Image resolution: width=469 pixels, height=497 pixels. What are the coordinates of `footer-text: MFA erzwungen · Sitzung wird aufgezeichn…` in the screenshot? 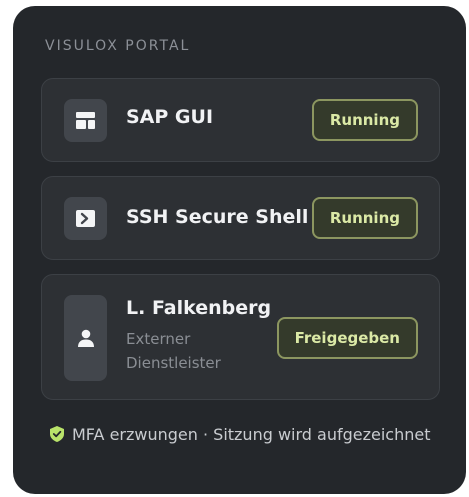 It's located at (251, 434).